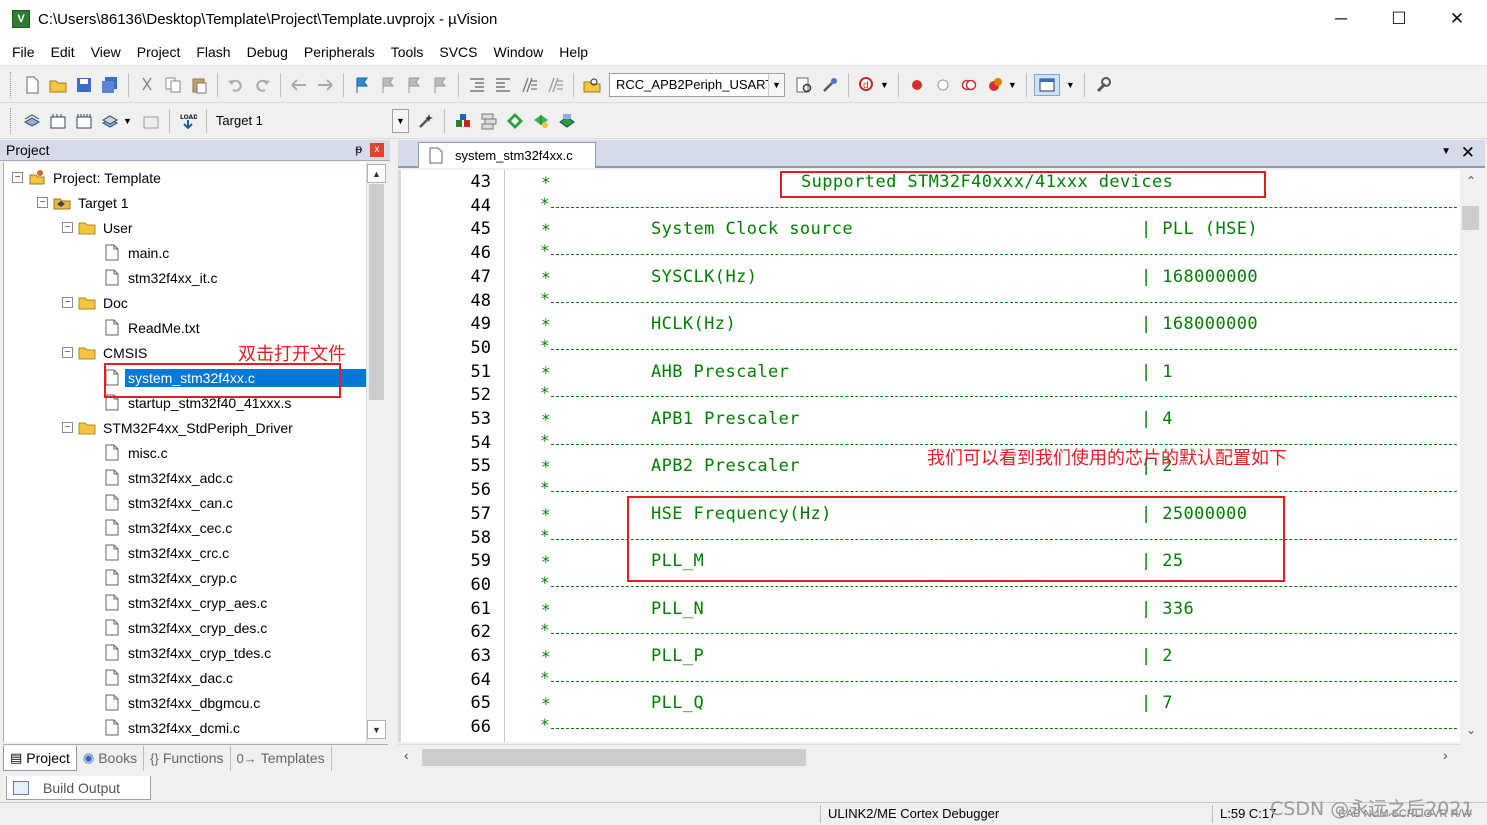 The height and width of the screenshot is (825, 1487). Describe the element at coordinates (1471, 733) in the screenshot. I see `scroll-down-icon: ⌄` at that location.